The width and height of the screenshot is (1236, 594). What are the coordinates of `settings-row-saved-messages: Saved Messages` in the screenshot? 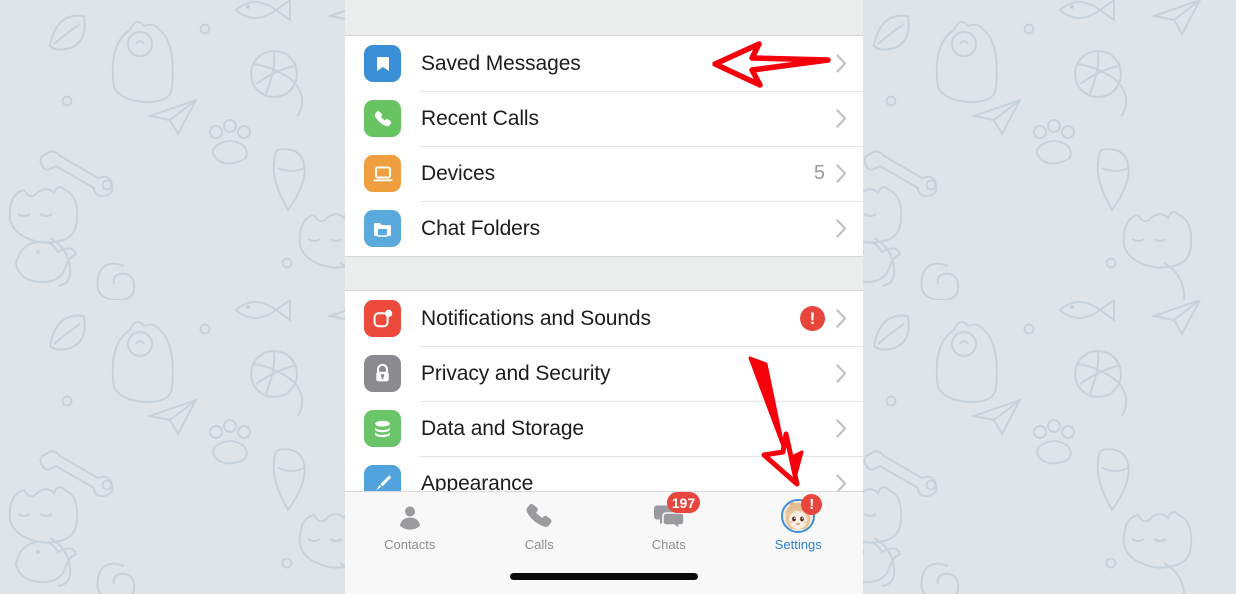 It's located at (604, 63).